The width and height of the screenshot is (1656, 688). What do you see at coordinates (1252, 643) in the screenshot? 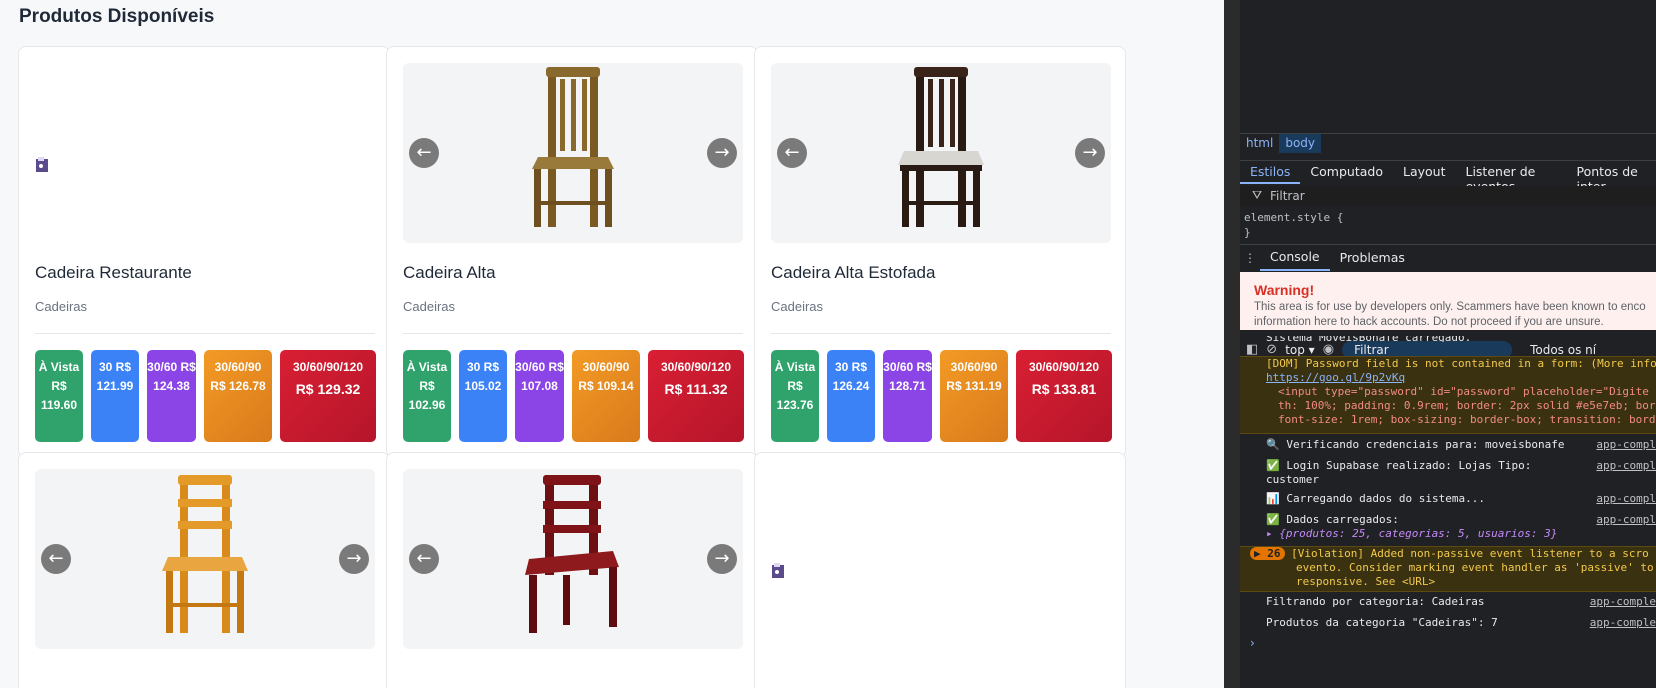
I see `console-prompt: ›` at bounding box center [1252, 643].